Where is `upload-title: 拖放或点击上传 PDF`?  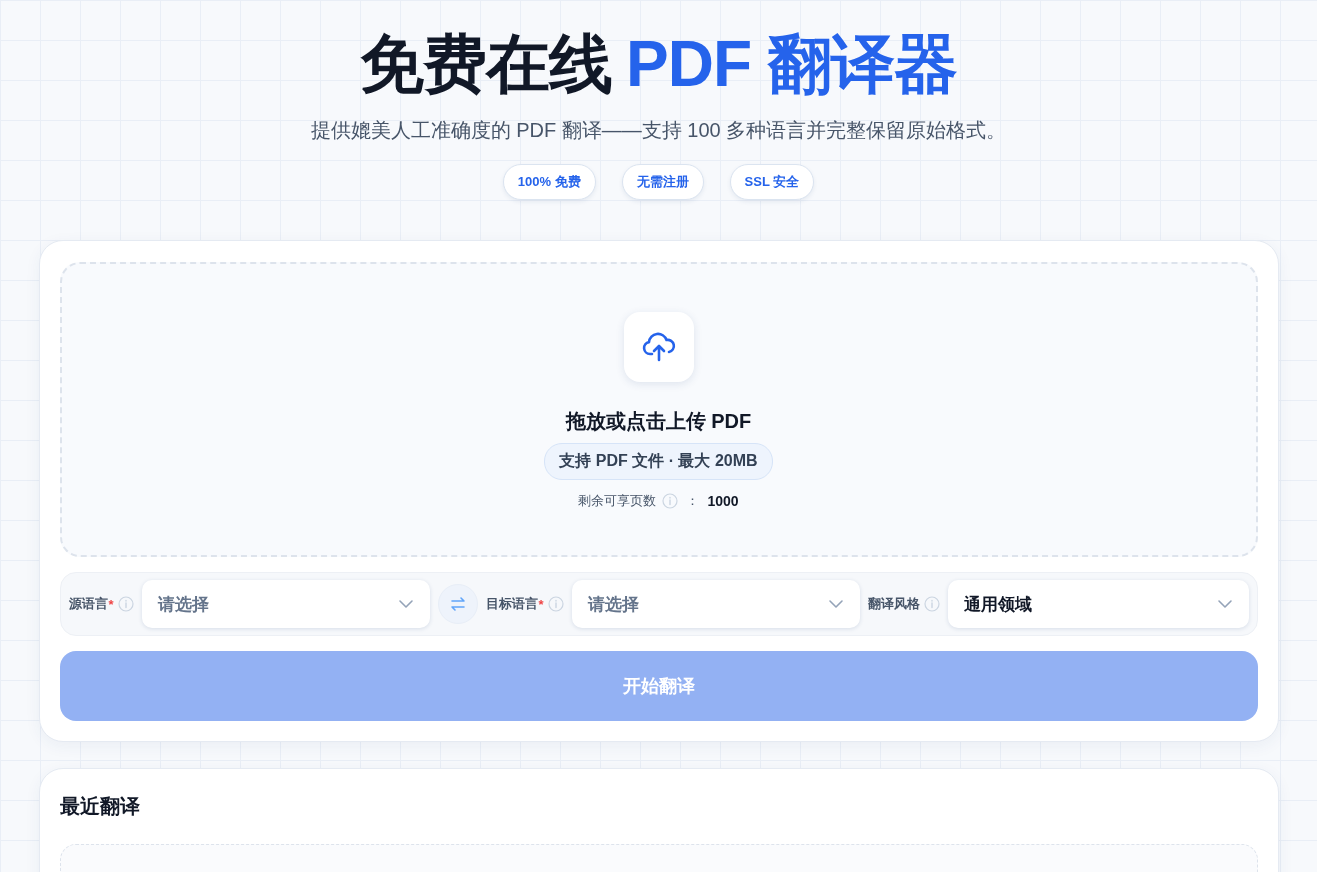 upload-title: 拖放或点击上传 PDF is located at coordinates (658, 421).